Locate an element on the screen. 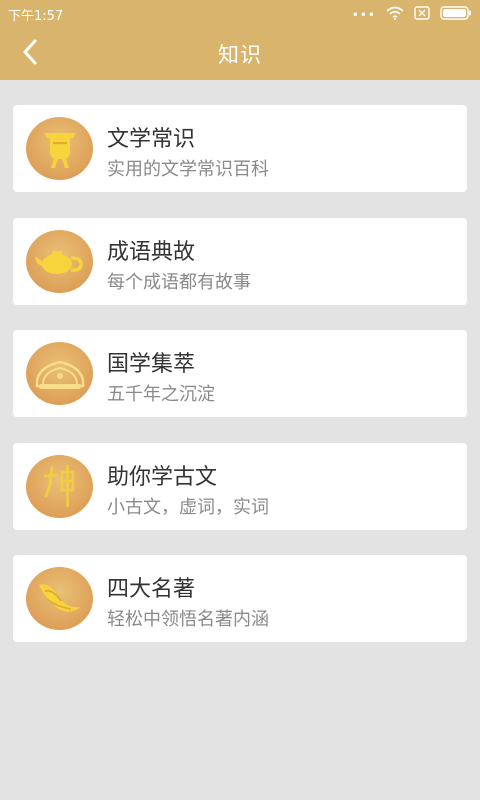 The width and height of the screenshot is (480, 800). app-header: 知识 is located at coordinates (240, 53).